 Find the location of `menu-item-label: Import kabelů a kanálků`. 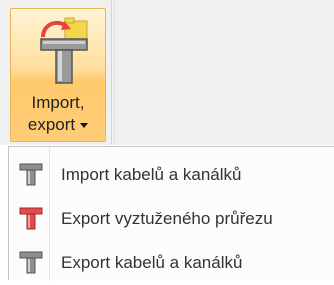

menu-item-label: Import kabelů a kanálků is located at coordinates (151, 174).